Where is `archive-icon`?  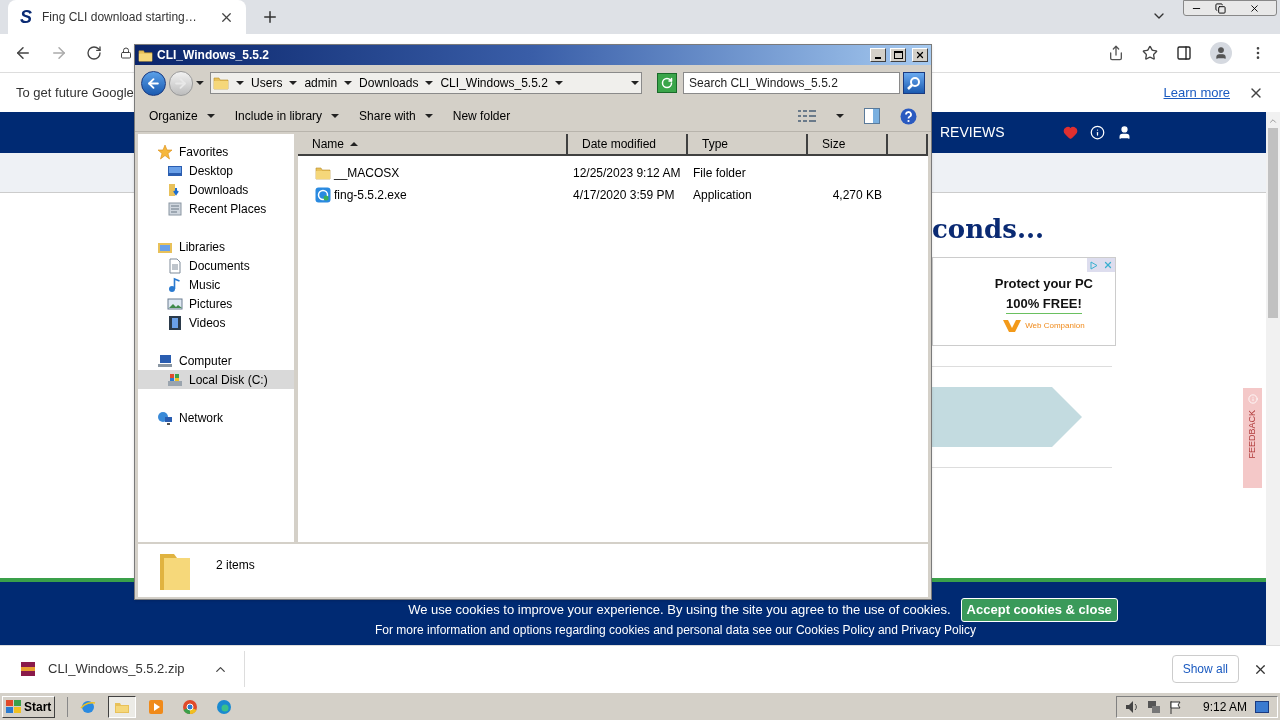
archive-icon is located at coordinates (28, 669).